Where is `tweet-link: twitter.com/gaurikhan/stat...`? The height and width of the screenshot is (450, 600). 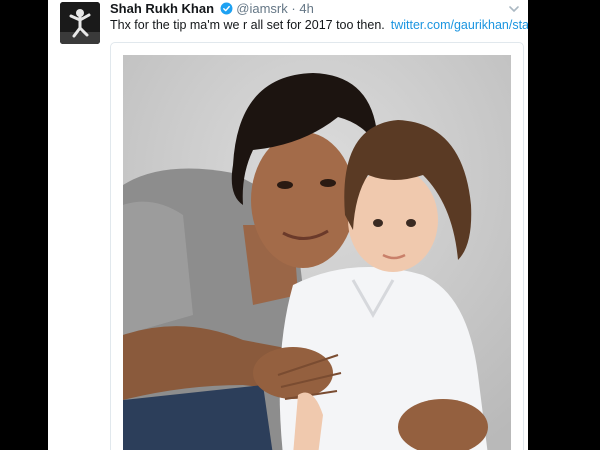 tweet-link: twitter.com/gaurikhan/stat... is located at coordinates (459, 25).